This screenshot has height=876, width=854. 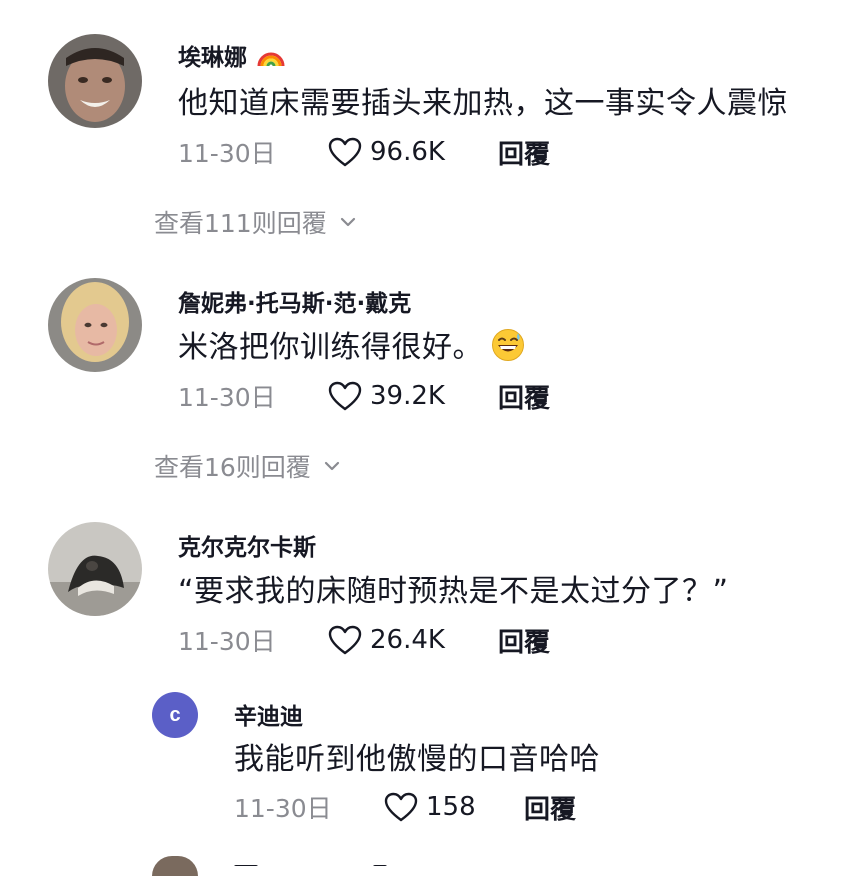 I want to click on comment-username: 詹妮弗·托马斯·范·戴克, so click(x=294, y=301).